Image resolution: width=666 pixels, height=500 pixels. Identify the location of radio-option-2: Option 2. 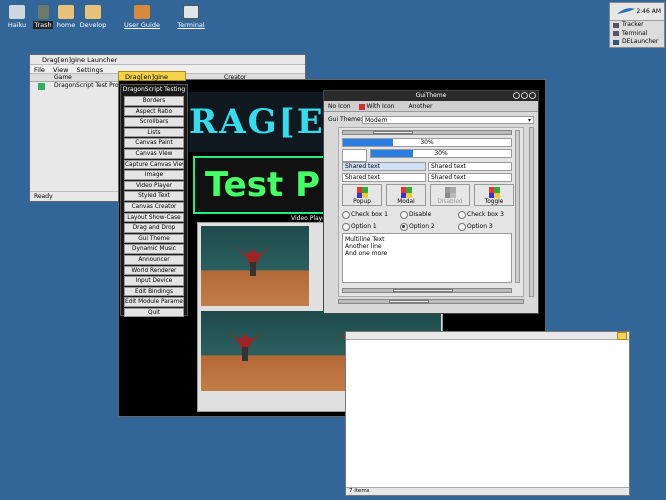
(417, 227).